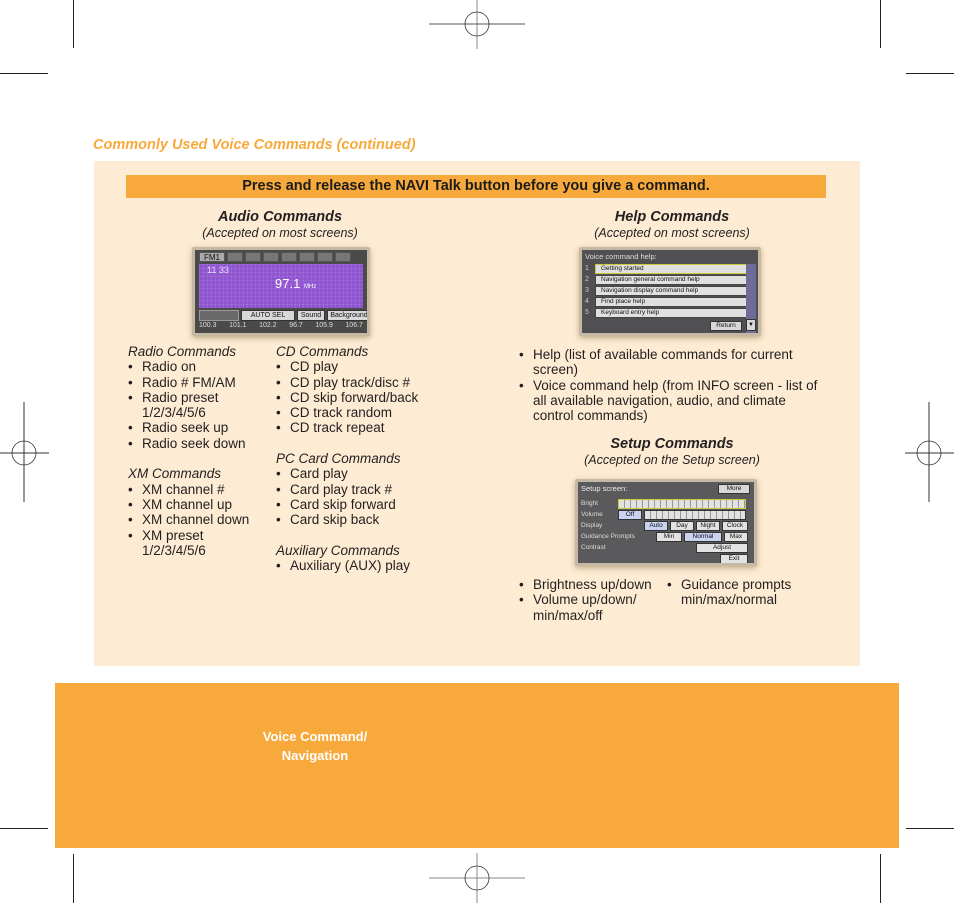  I want to click on list-item: Radio on, so click(200, 367).